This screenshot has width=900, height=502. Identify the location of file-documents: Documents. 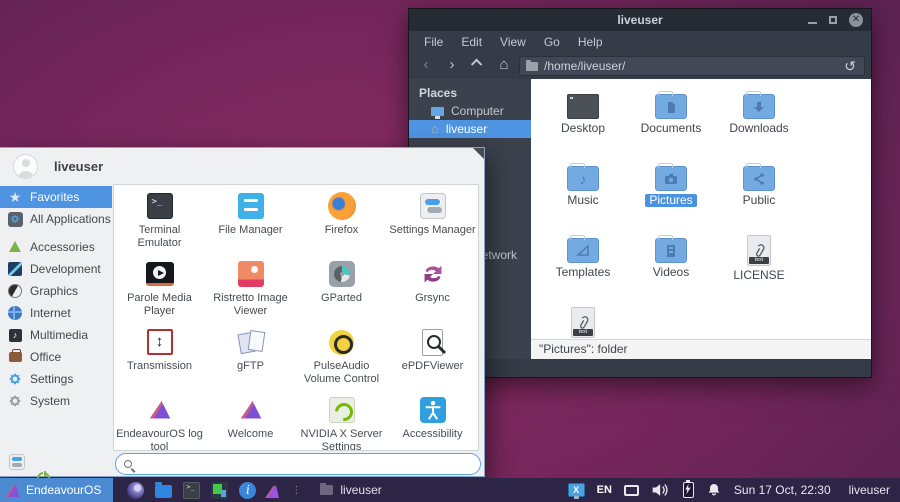
(671, 117).